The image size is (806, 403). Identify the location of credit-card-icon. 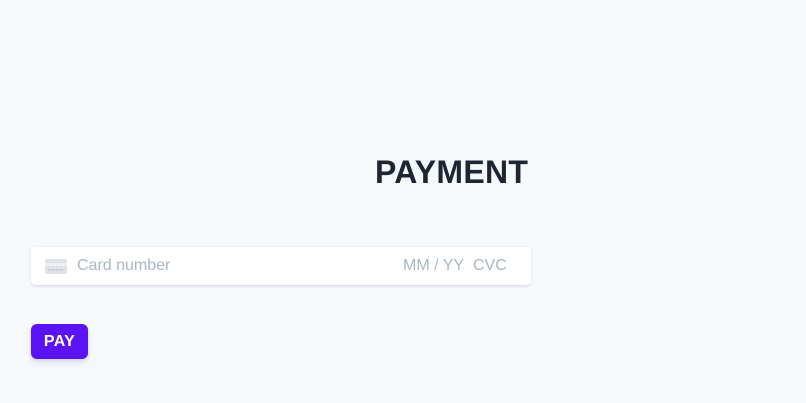
(56, 266).